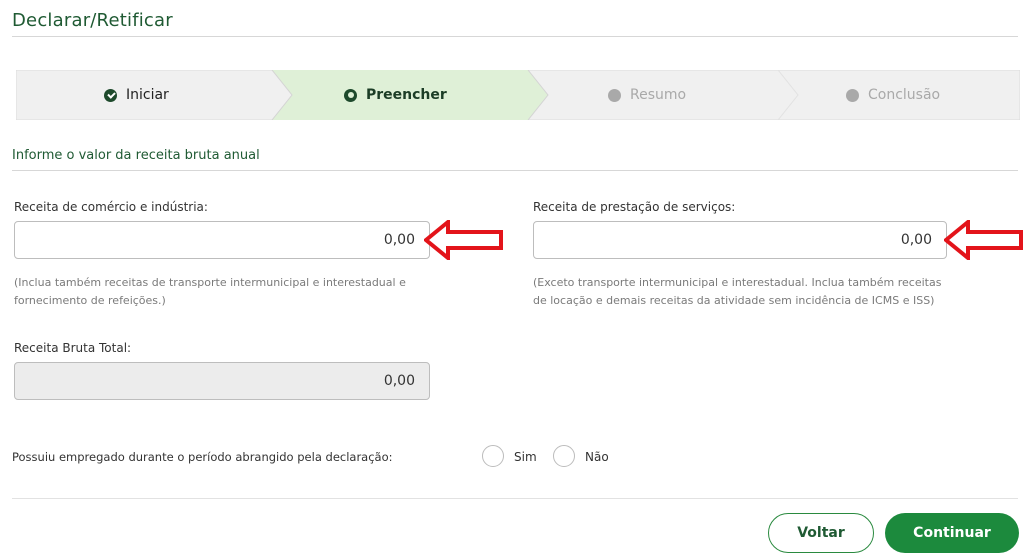  I want to click on radio-nao, so click(564, 456).